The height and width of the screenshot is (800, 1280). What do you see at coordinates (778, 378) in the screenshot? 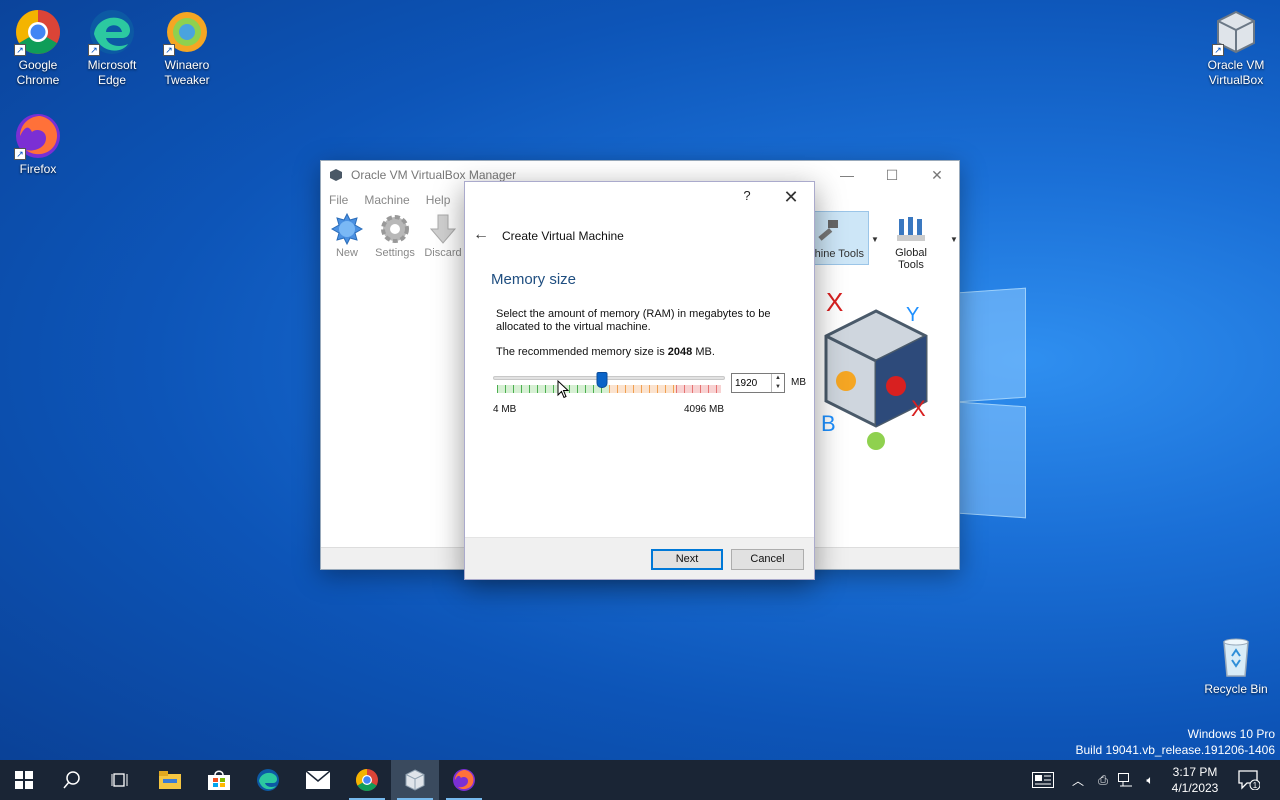
I see `spin-up-icon: ▲` at bounding box center [778, 378].